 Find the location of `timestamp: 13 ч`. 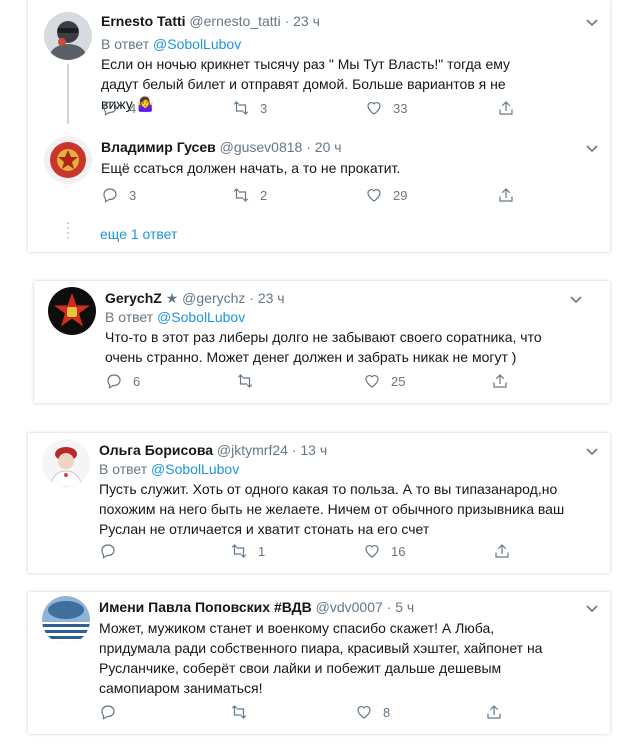

timestamp: 13 ч is located at coordinates (313, 450).